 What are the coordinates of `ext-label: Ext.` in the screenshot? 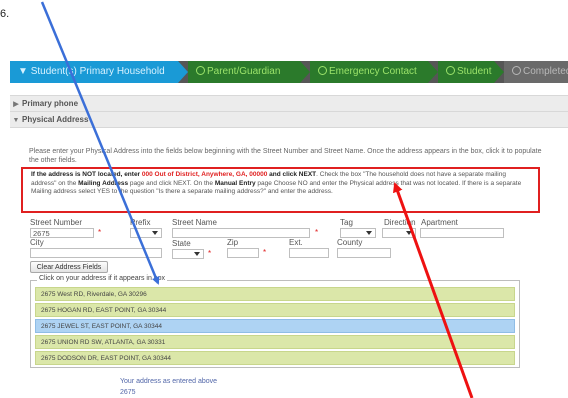 It's located at (296, 242).